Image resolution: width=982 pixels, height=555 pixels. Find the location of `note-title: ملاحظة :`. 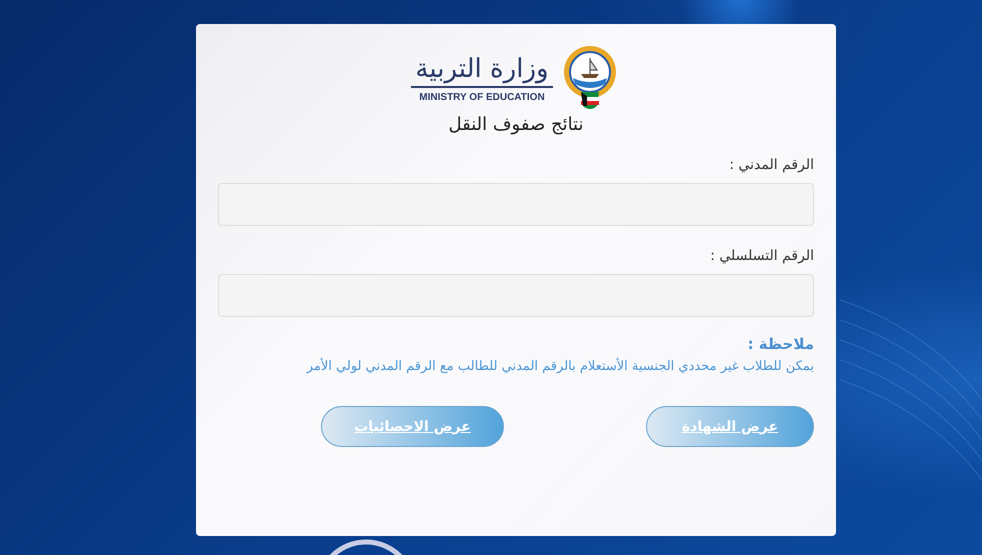

note-title: ملاحظة : is located at coordinates (781, 344).